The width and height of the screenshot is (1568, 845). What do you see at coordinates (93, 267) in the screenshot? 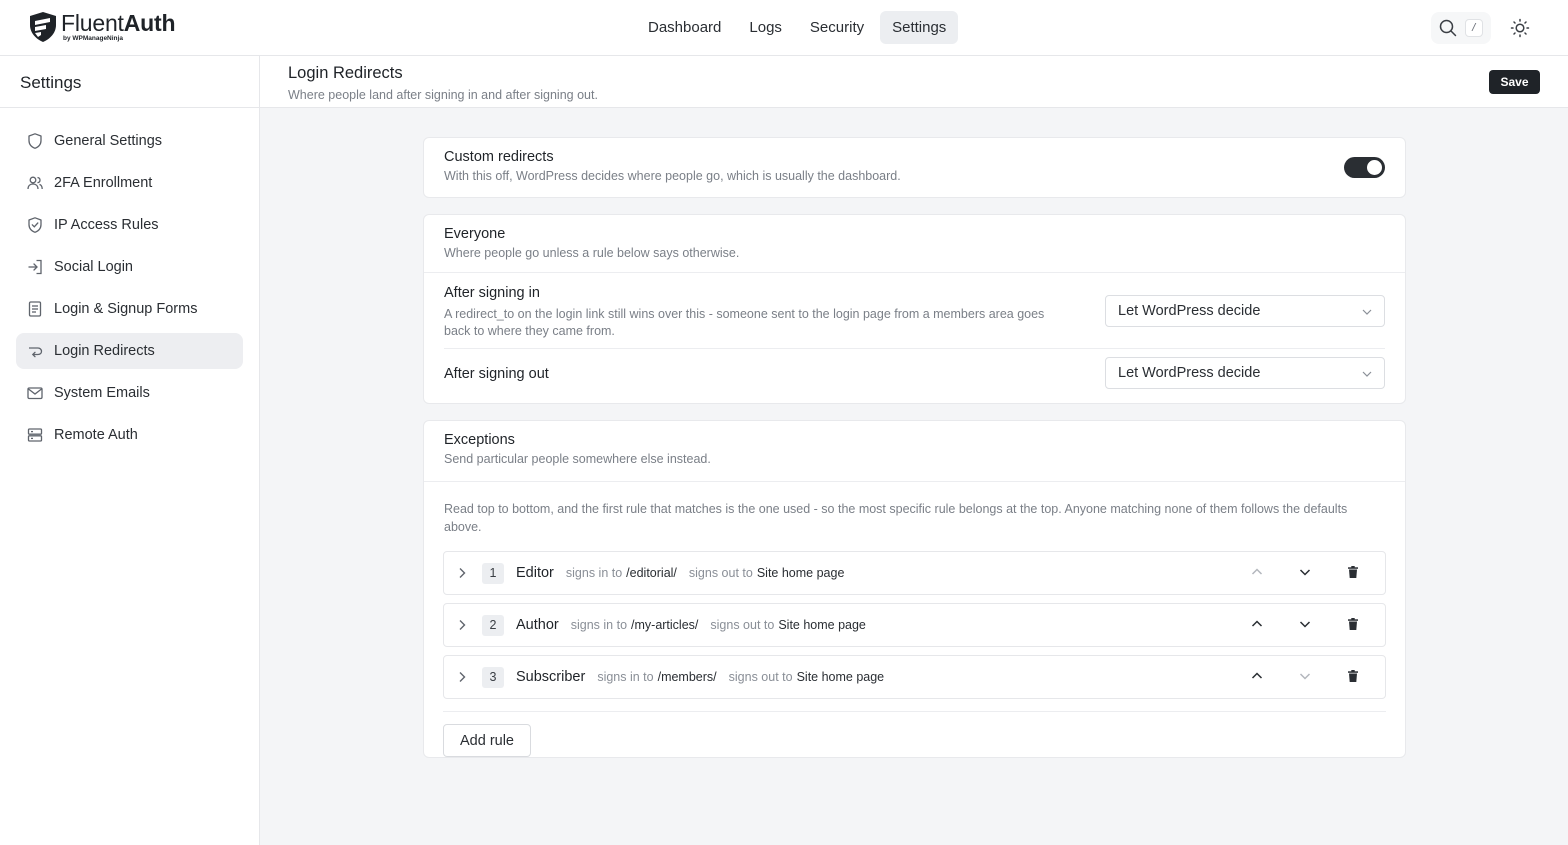
I see `sidebar-item-label: Social Login` at bounding box center [93, 267].